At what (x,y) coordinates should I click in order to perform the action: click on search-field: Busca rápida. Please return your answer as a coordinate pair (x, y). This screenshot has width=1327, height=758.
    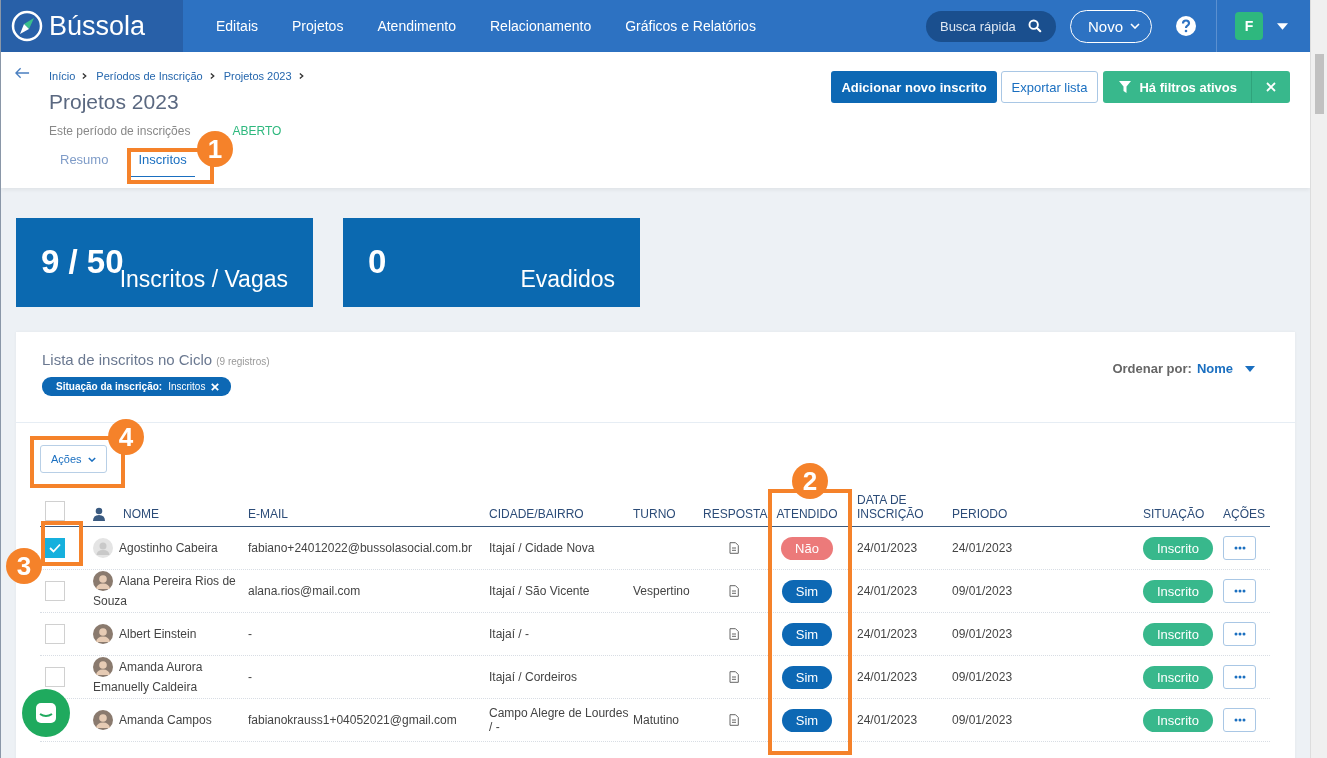
    Looking at the image, I should click on (990, 26).